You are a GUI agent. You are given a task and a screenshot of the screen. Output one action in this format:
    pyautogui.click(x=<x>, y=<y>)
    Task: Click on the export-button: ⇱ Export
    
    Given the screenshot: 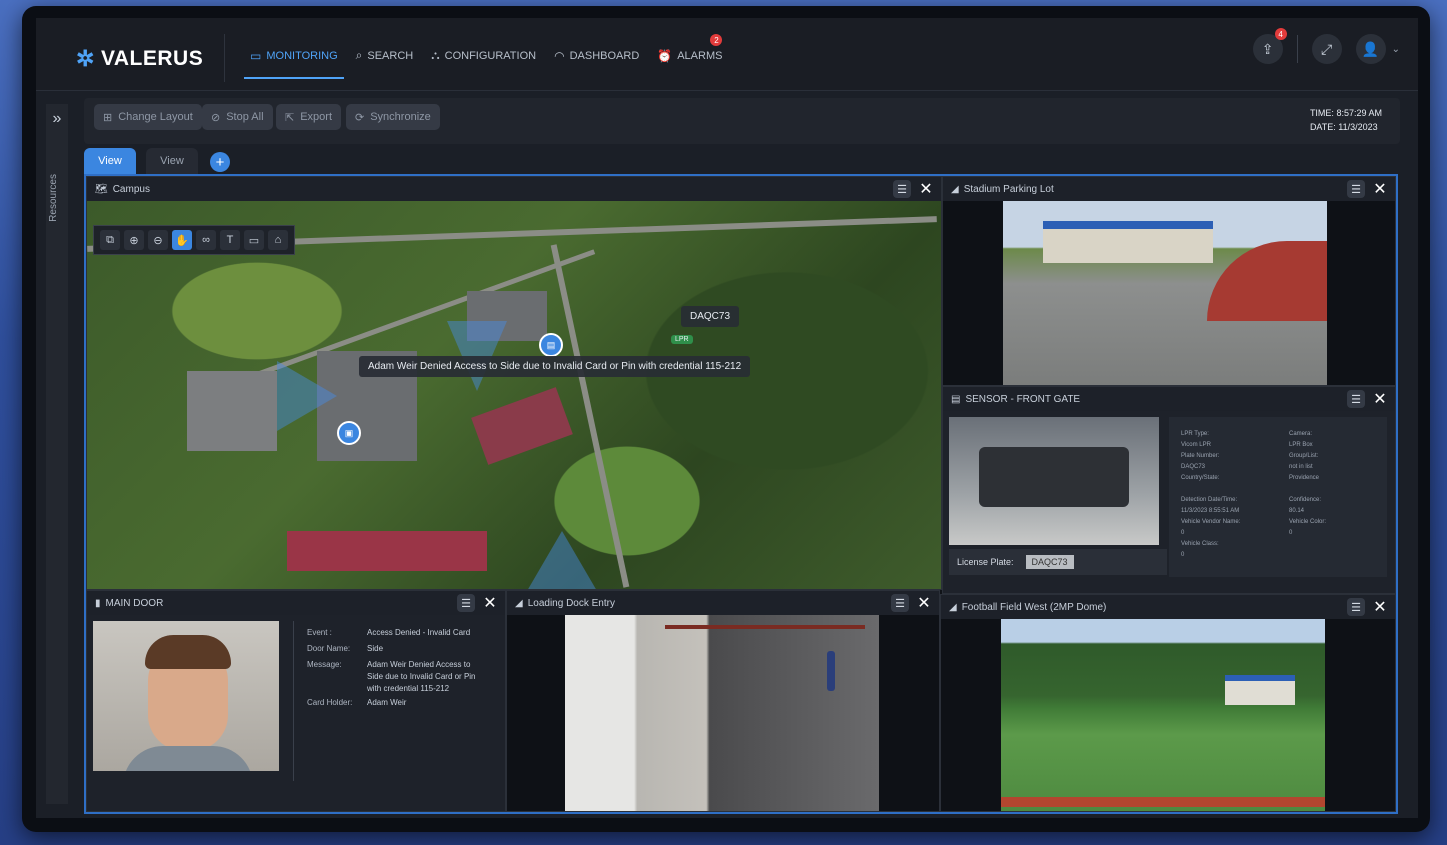 What is the action you would take?
    pyautogui.click(x=309, y=117)
    